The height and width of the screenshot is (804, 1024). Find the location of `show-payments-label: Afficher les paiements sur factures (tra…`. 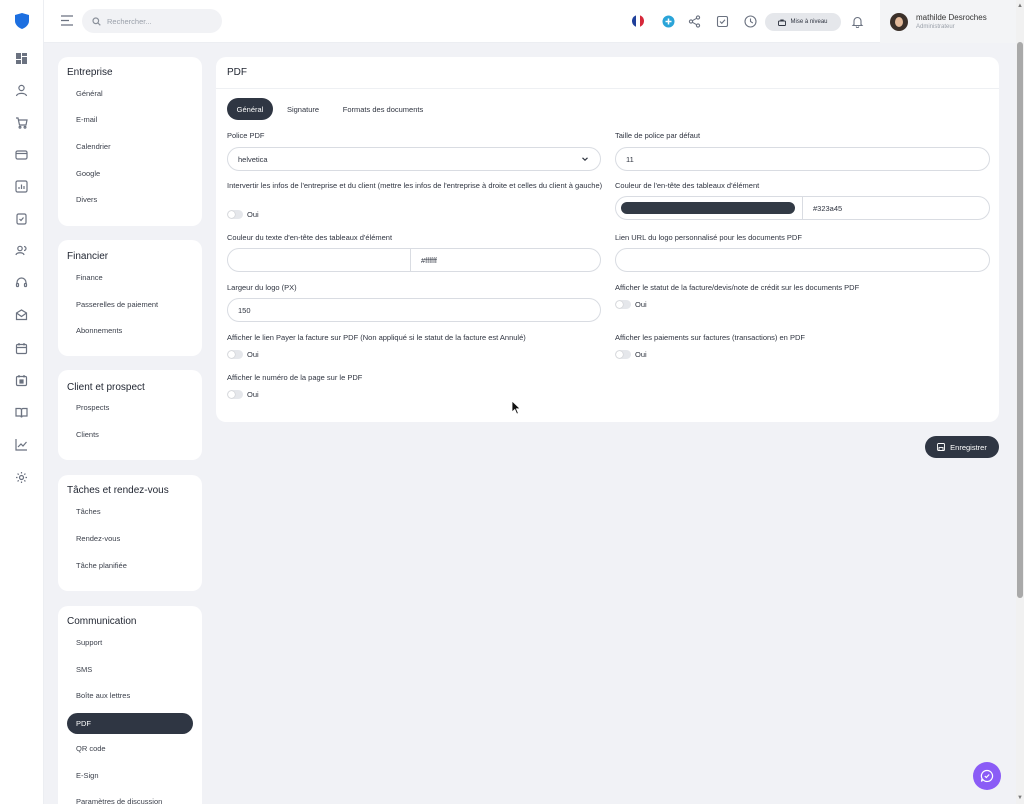

show-payments-label: Afficher les paiements sur factures (tra… is located at coordinates (710, 337).